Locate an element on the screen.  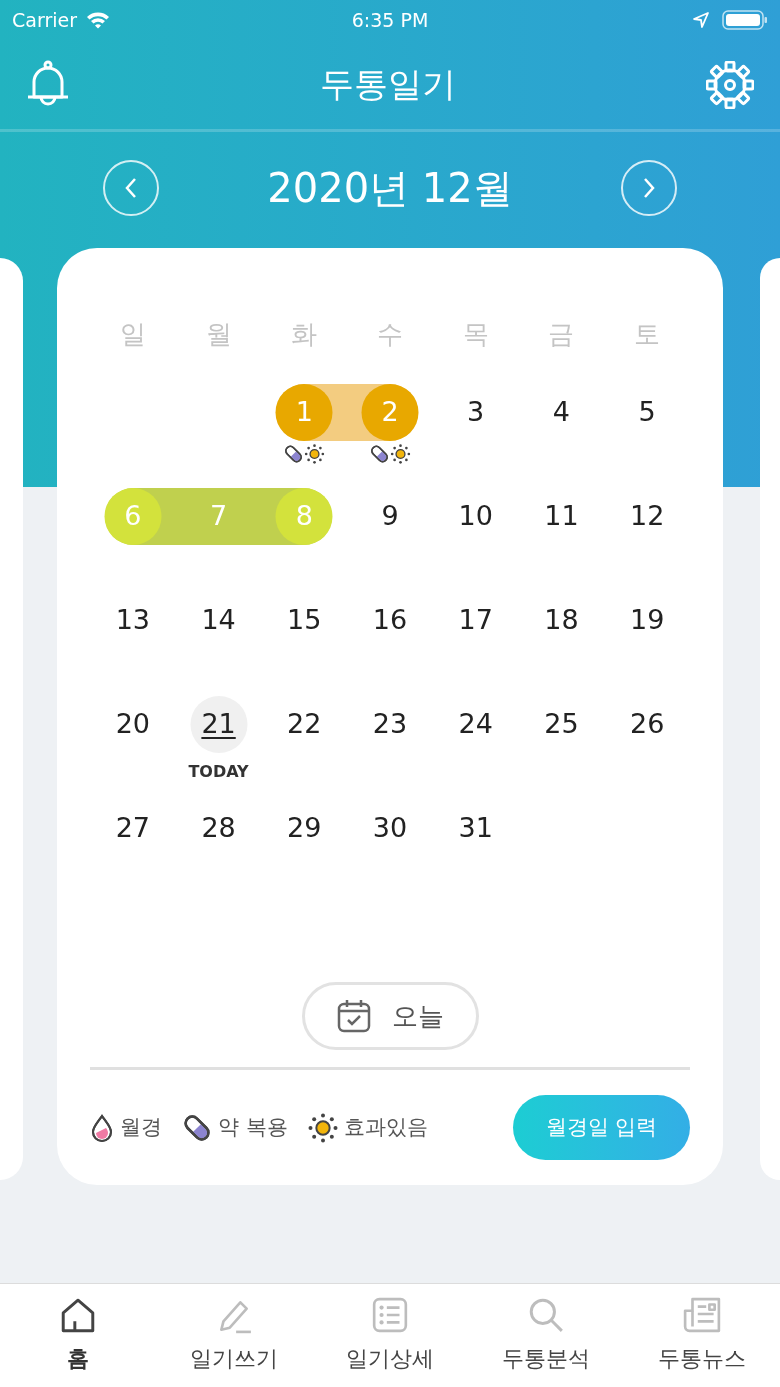
weekday-label: 목 is located at coordinates (475, 334).